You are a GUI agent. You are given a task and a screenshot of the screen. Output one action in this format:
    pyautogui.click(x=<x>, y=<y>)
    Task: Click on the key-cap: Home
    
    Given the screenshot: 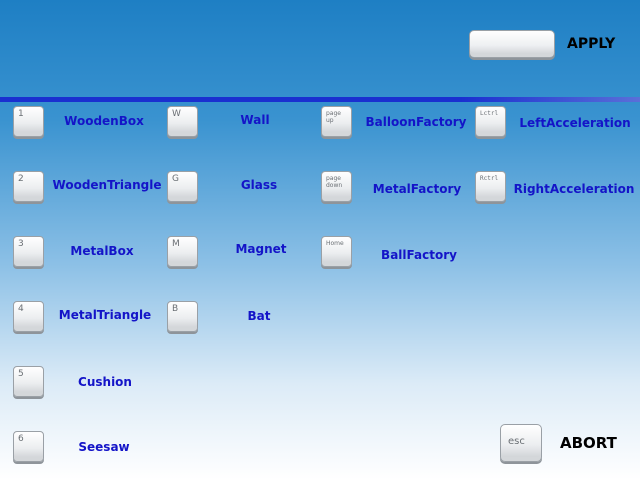 What is the action you would take?
    pyautogui.click(x=335, y=243)
    